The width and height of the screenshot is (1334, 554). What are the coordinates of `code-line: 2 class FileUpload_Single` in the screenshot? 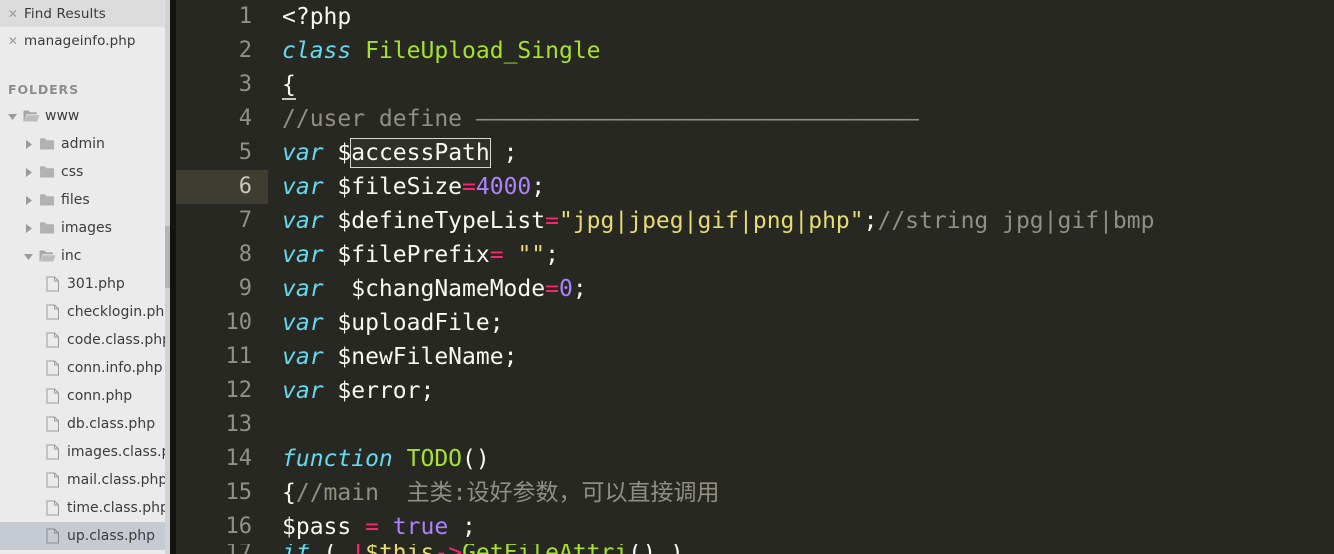 It's located at (755, 51).